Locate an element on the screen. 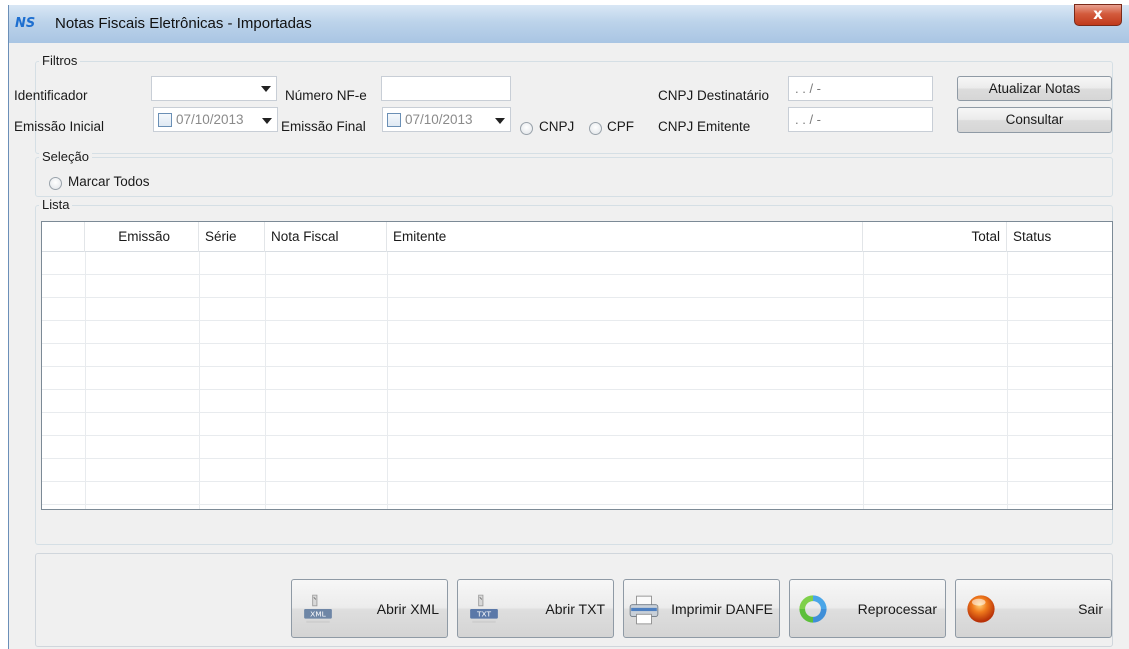 This screenshot has height=649, width=1129. xml-file-icon: XML is located at coordinates (318, 608).